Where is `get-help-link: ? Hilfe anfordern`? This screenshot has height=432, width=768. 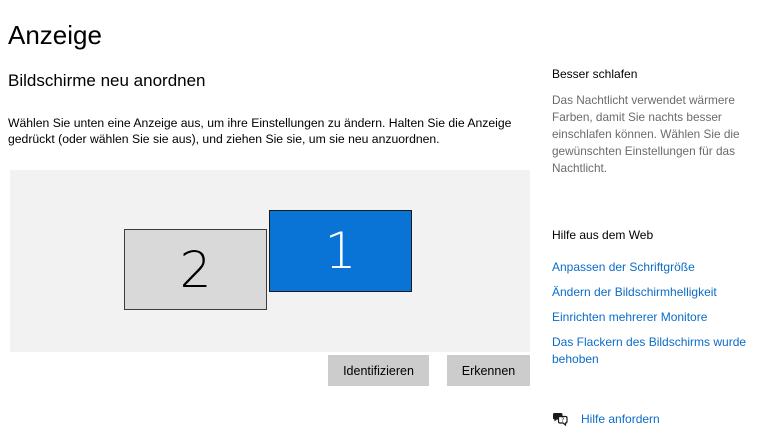
get-help-link: ? Hilfe anfordern is located at coordinates (606, 419).